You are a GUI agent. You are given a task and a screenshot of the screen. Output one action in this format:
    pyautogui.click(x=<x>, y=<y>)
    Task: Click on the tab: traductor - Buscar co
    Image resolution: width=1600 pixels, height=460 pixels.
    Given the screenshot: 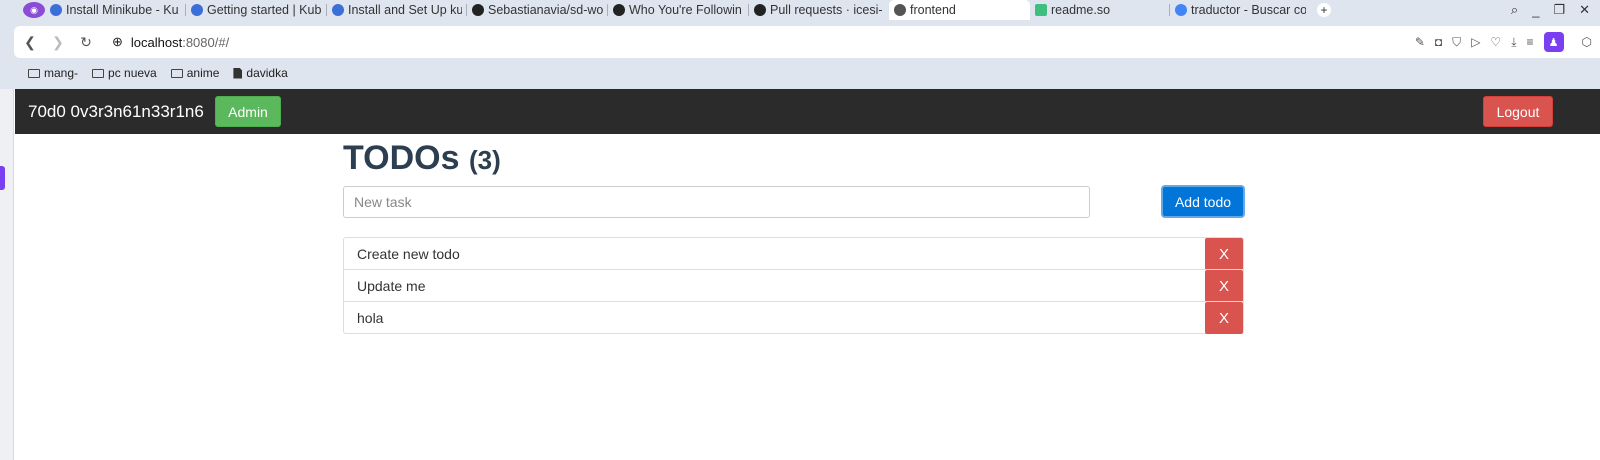 What is the action you would take?
    pyautogui.click(x=1240, y=10)
    